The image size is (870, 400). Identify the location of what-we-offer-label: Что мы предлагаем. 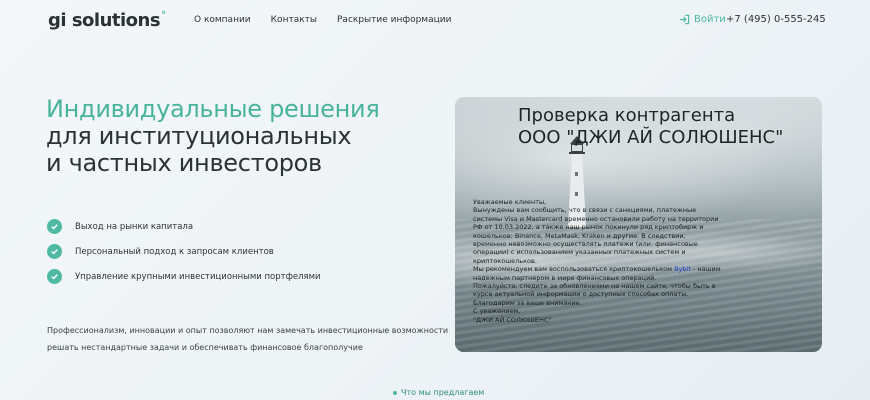
(443, 392).